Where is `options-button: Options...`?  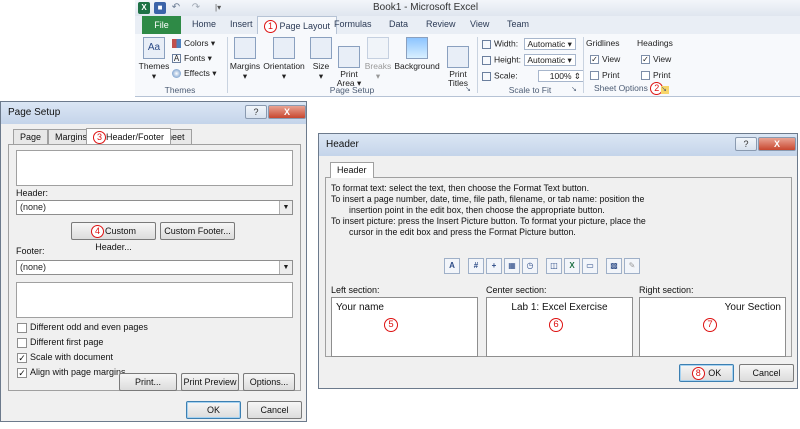 options-button: Options... is located at coordinates (269, 382).